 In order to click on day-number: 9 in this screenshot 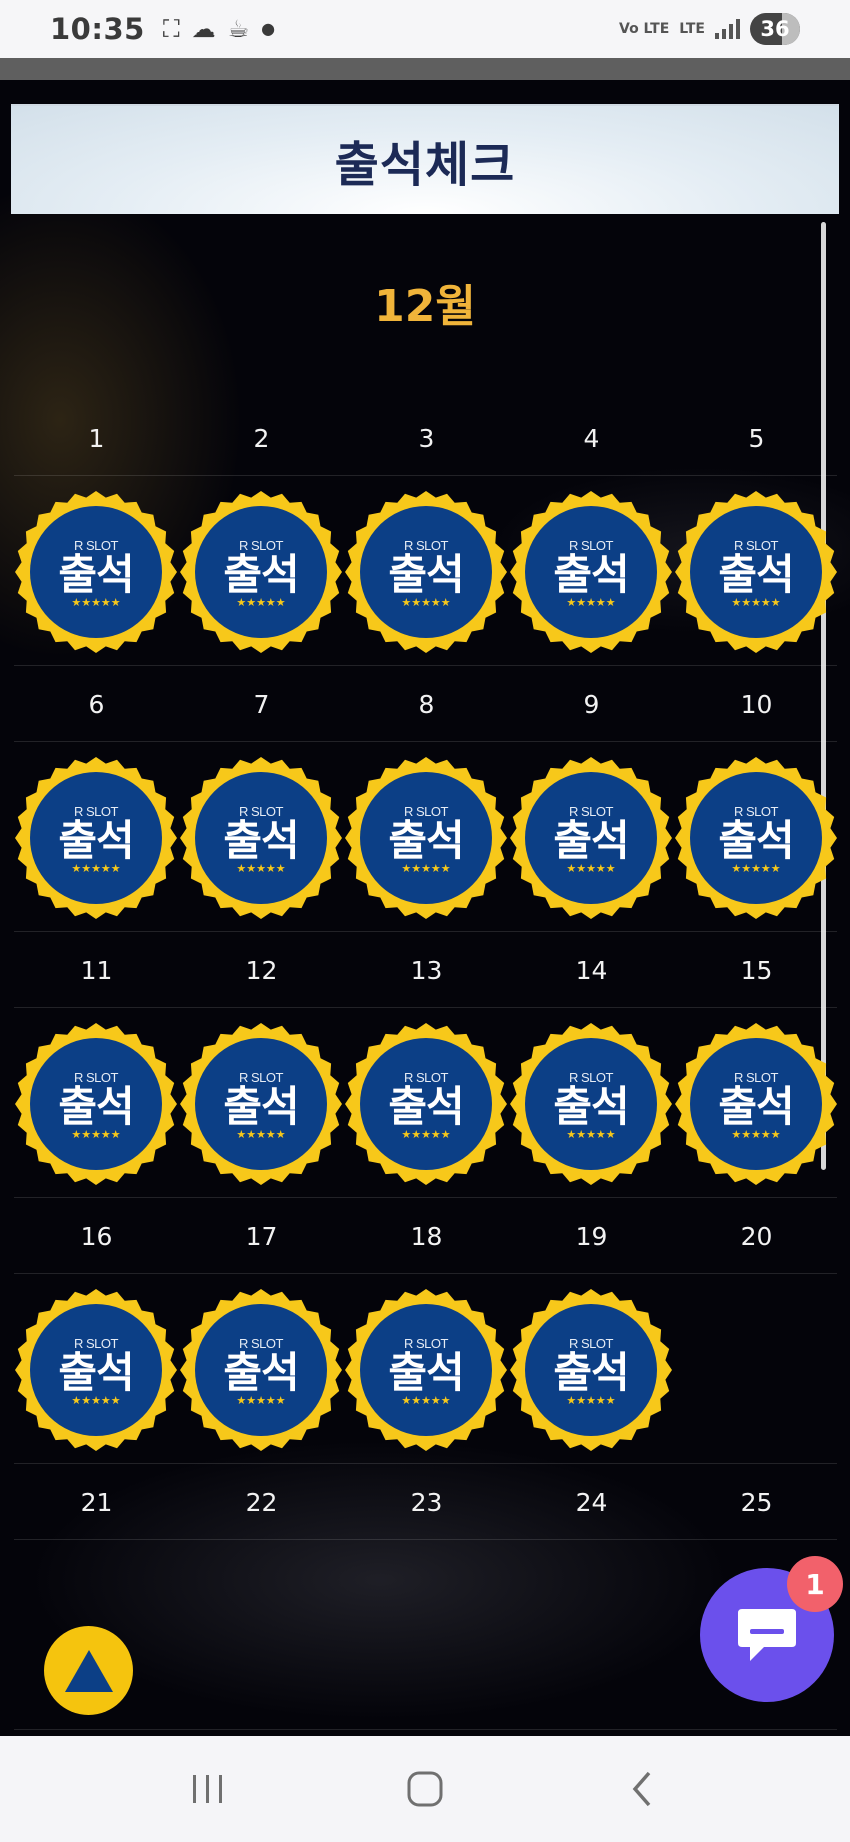, I will do `click(591, 704)`.